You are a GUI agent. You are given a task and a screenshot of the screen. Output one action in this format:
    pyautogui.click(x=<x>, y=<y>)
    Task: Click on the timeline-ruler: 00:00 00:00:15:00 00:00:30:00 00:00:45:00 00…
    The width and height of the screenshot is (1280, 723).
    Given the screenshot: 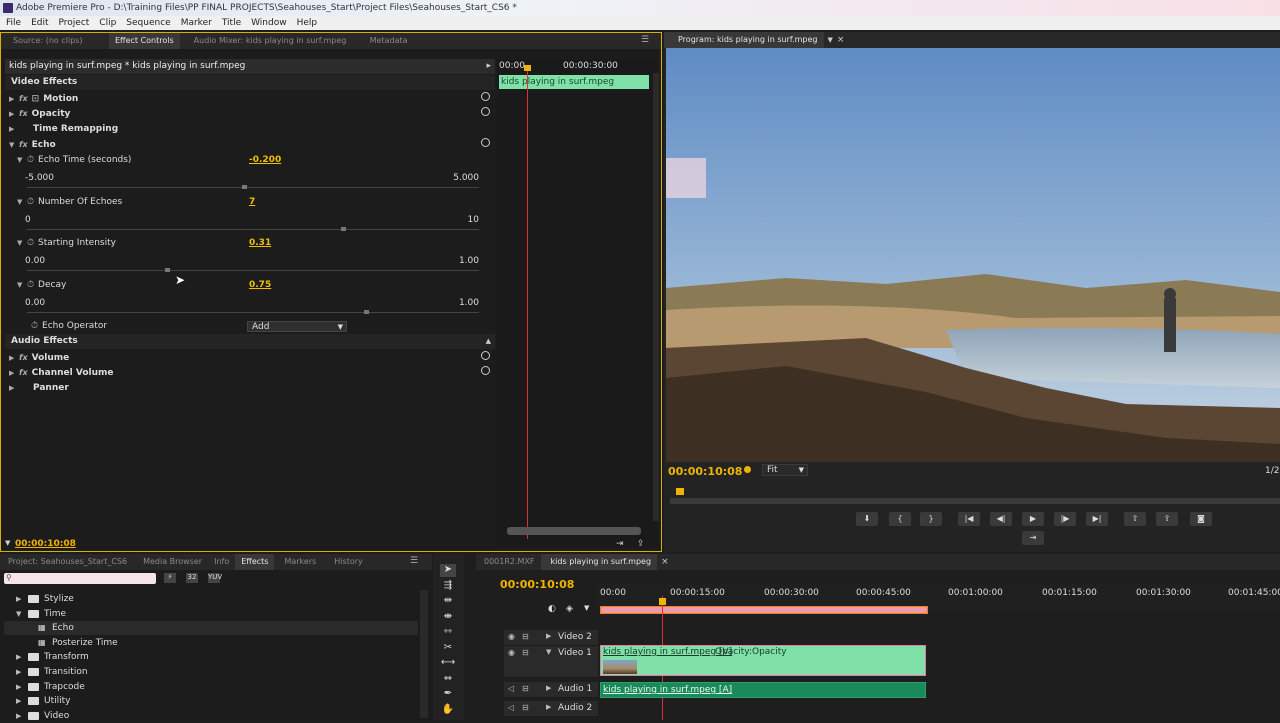 What is the action you would take?
    pyautogui.click(x=939, y=599)
    